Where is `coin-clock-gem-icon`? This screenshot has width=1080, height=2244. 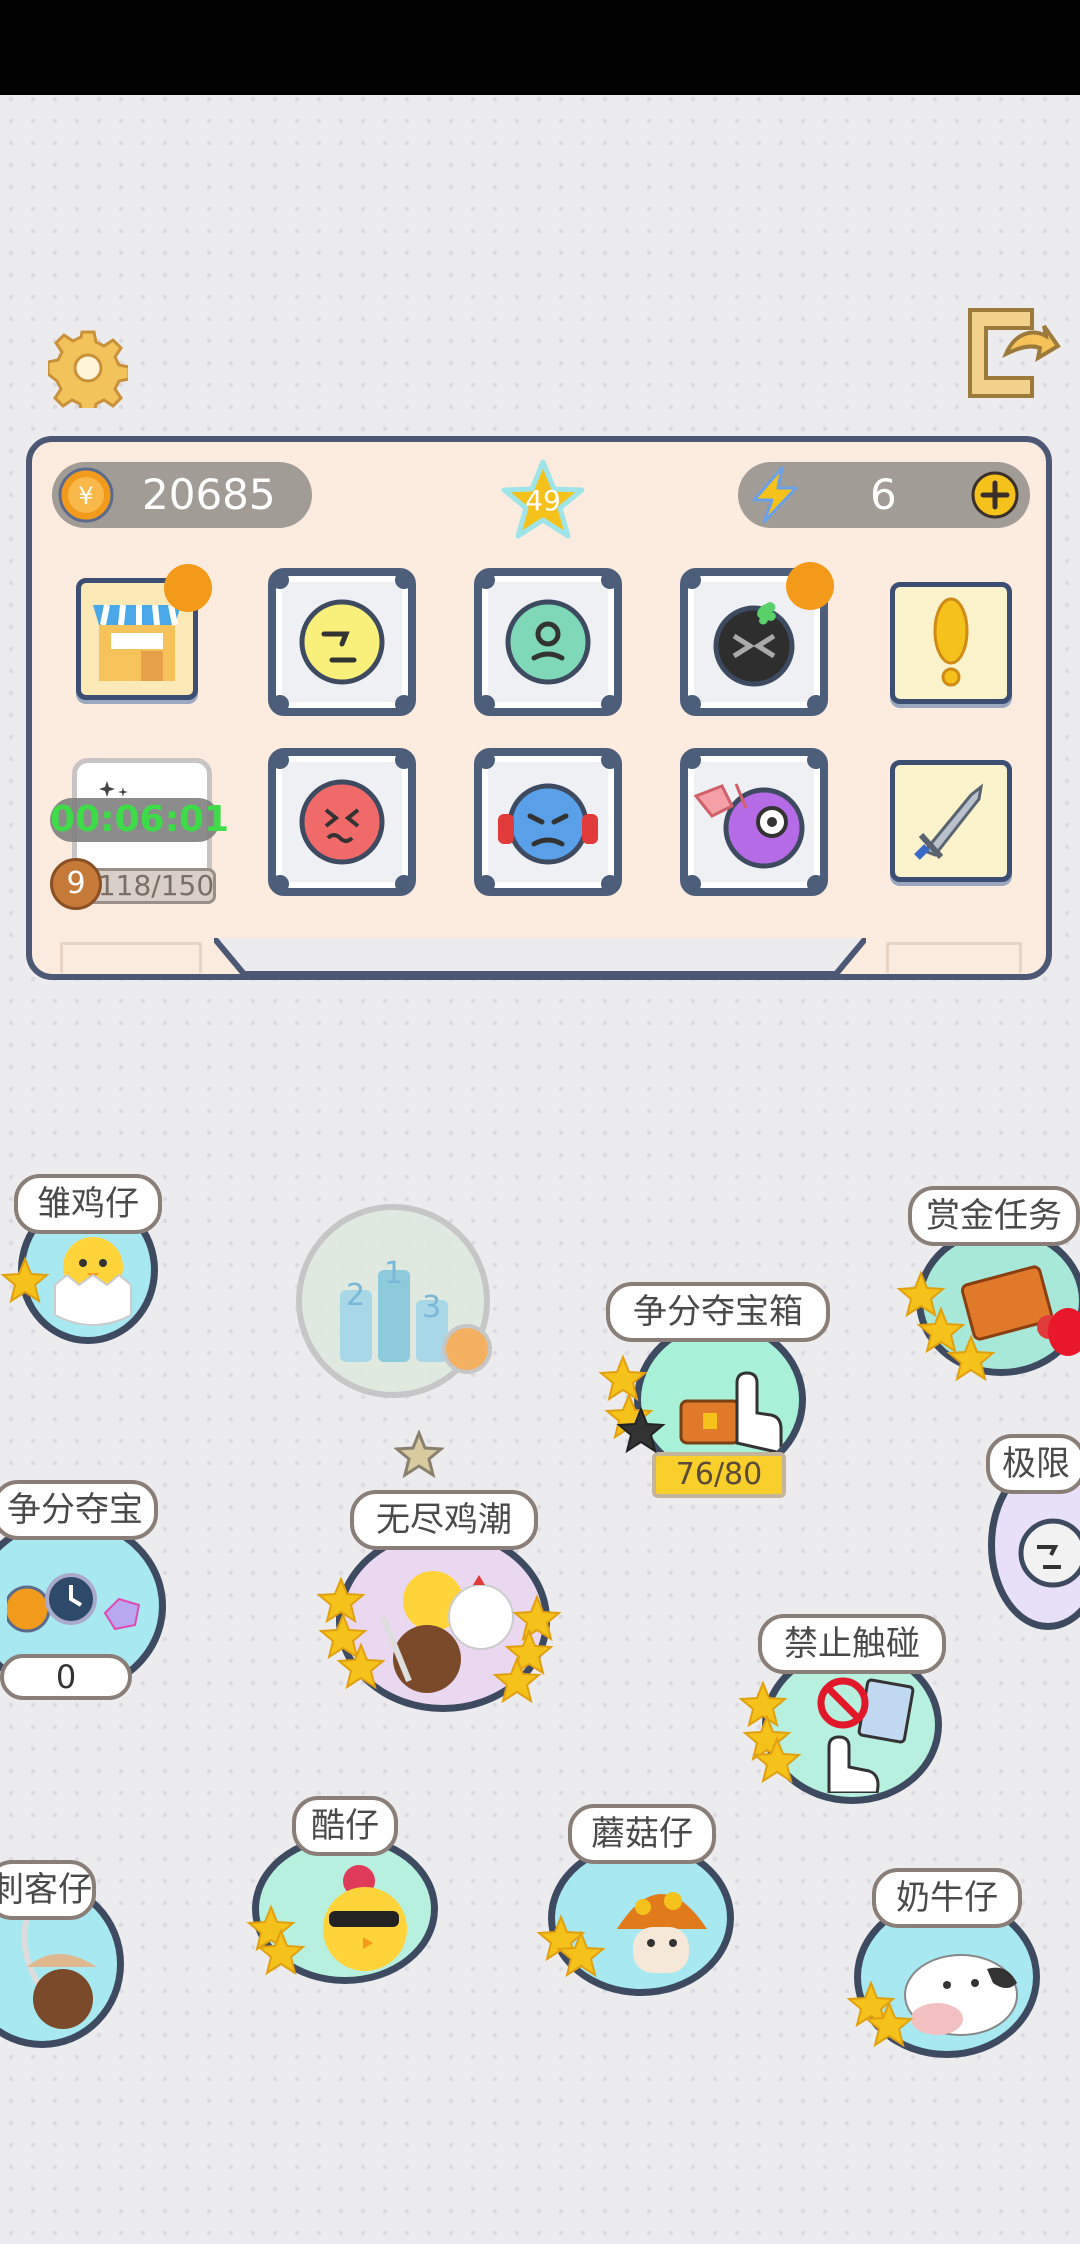
coin-clock-gem-icon is located at coordinates (74, 1603).